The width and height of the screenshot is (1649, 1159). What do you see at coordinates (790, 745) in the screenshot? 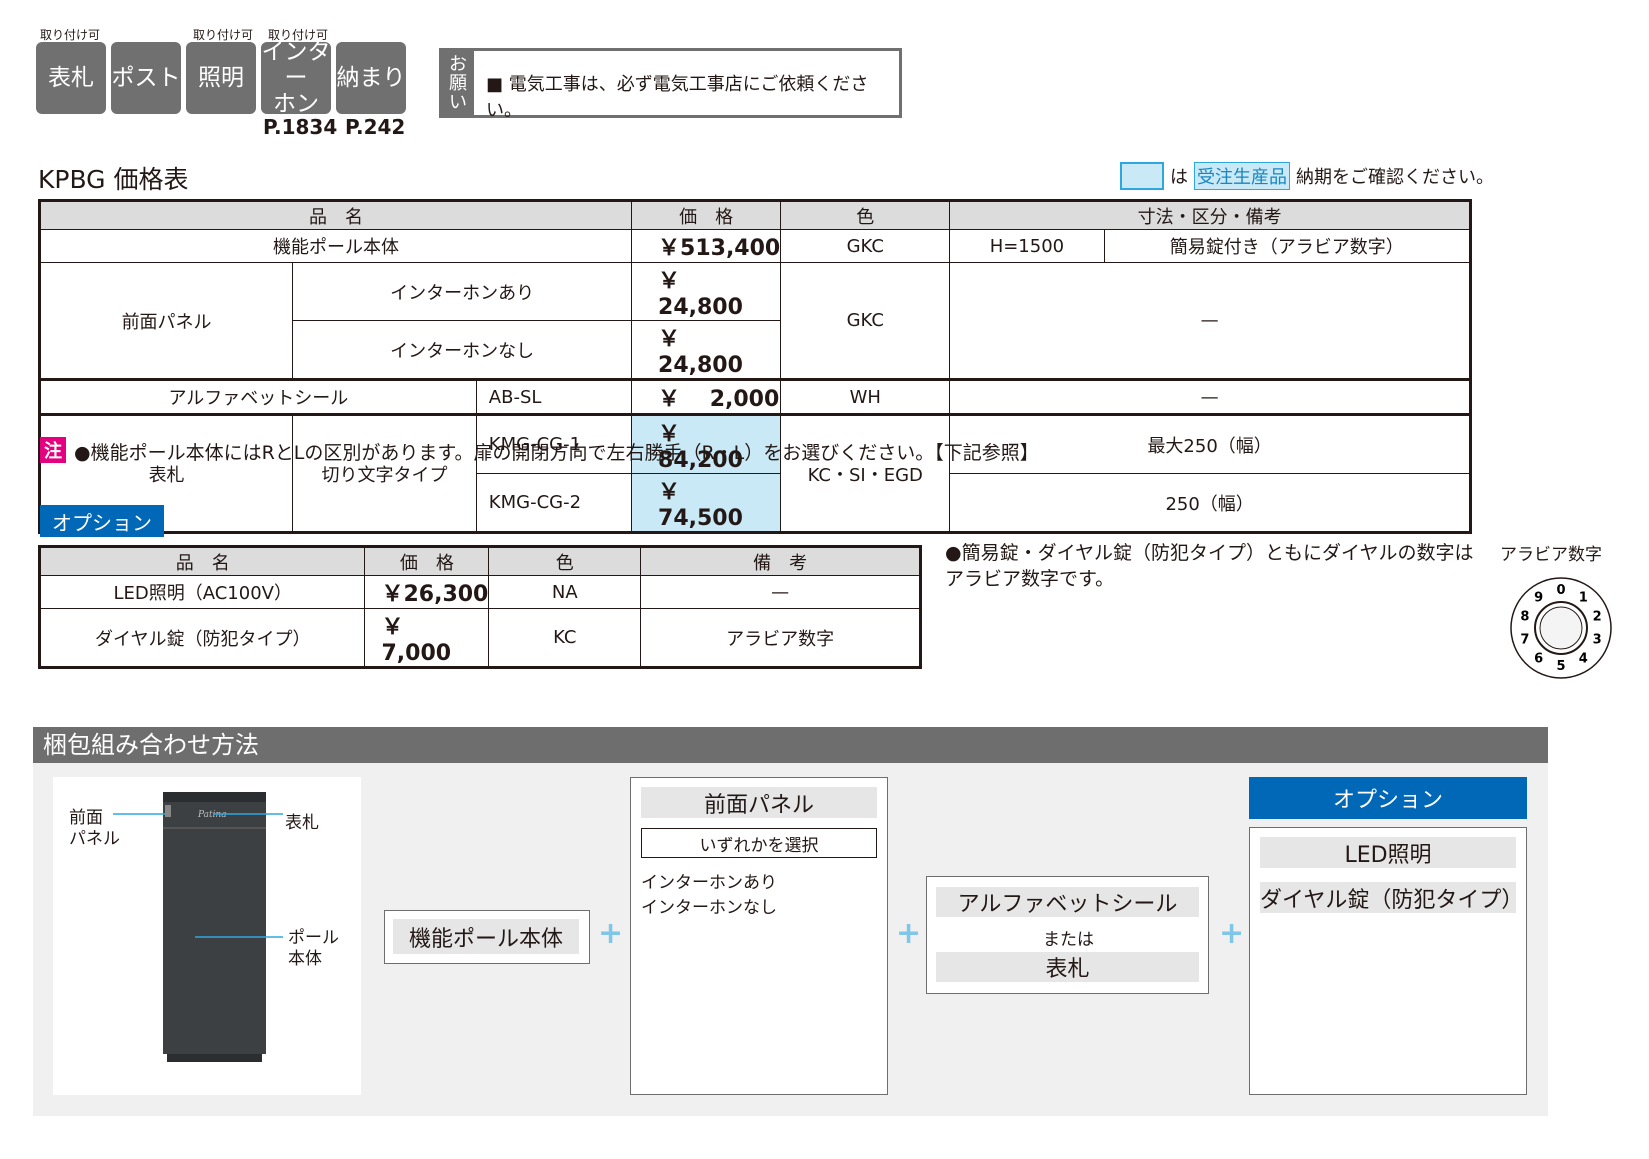
I see `packing-title: 梱包組み合わせ方法` at bounding box center [790, 745].